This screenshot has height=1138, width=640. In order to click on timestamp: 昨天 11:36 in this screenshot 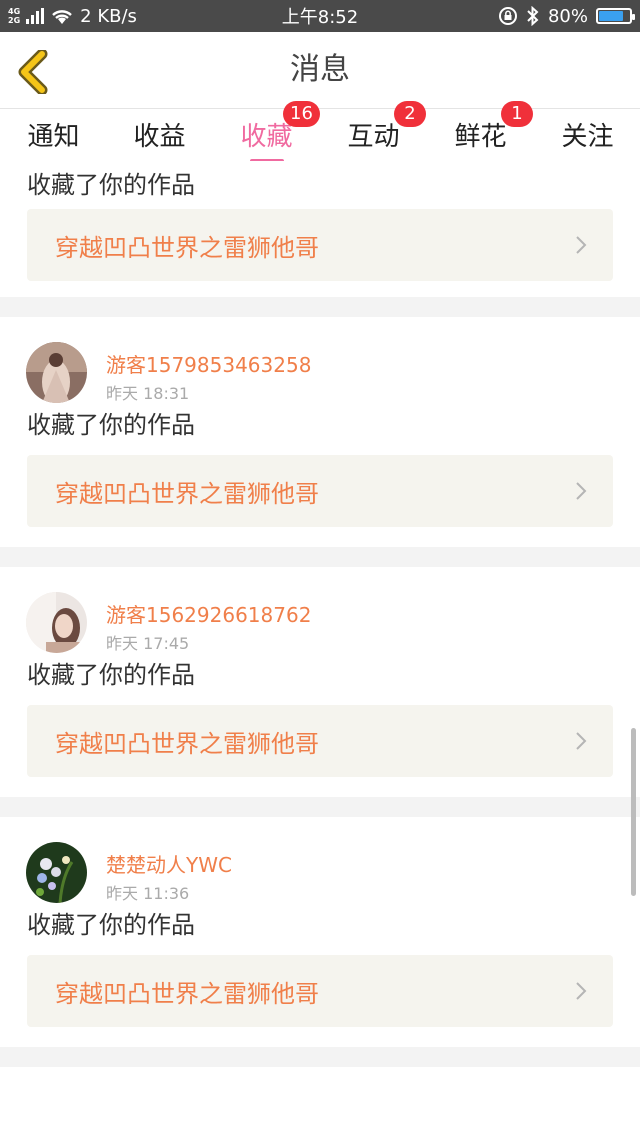, I will do `click(148, 893)`.